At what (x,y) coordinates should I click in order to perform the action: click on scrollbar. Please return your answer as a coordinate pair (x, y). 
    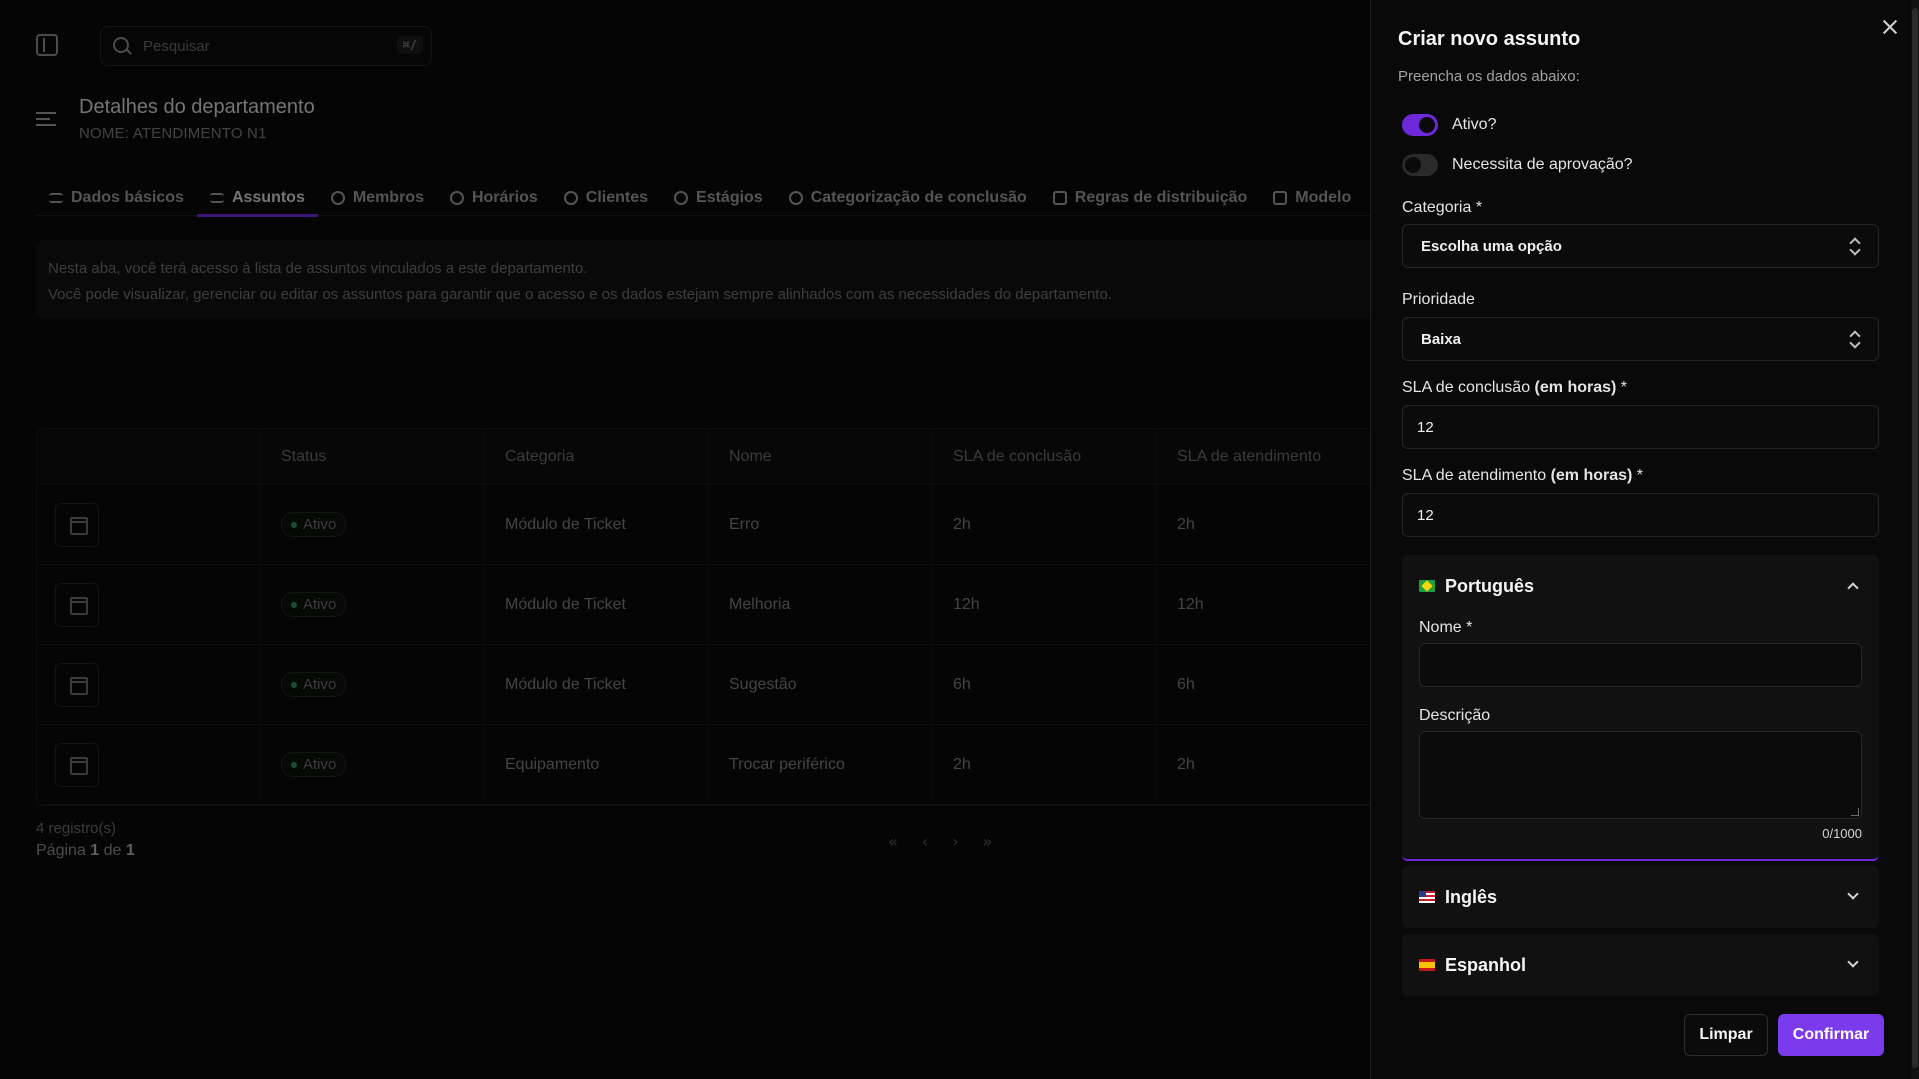
    Looking at the image, I should click on (1915, 539).